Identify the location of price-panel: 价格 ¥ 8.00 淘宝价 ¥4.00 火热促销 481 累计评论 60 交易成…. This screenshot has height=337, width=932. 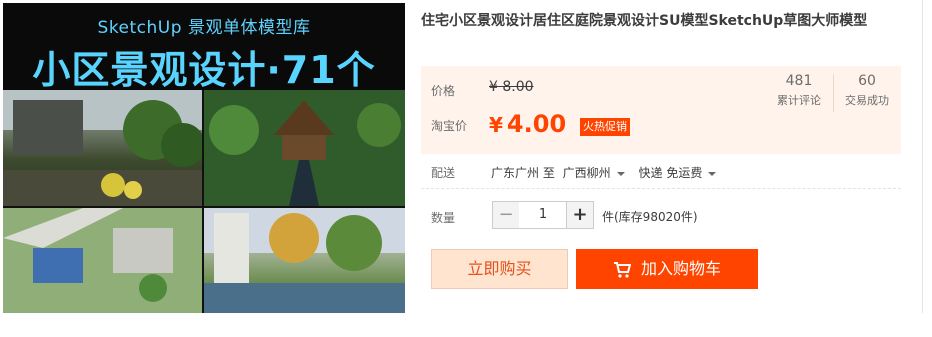
(661, 110).